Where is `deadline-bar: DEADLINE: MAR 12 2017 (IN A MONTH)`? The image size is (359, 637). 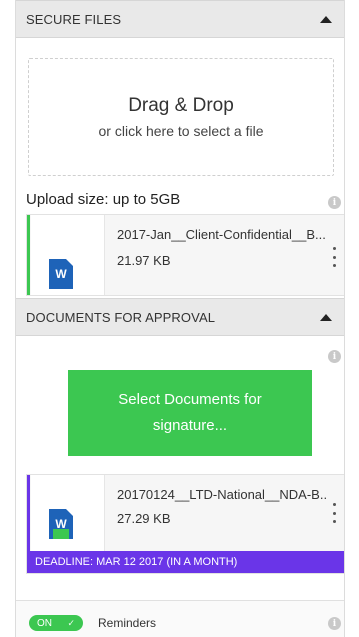 deadline-bar: DEADLINE: MAR 12 2017 (IN A MONTH) is located at coordinates (185, 562).